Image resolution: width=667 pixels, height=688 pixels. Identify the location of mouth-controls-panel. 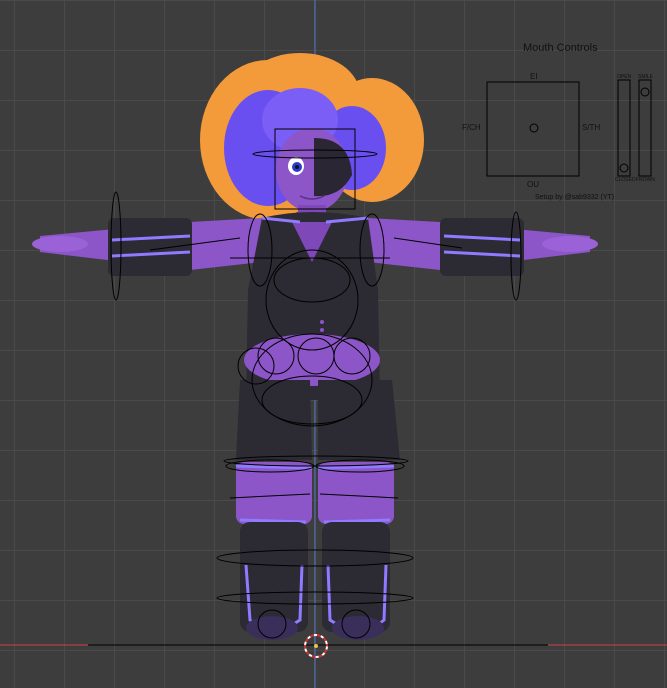
(569, 128).